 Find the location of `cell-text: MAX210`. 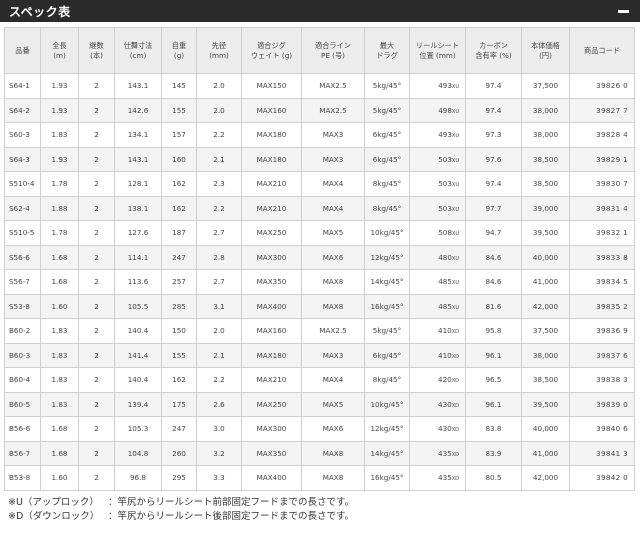

cell-text: MAX210 is located at coordinates (271, 184).